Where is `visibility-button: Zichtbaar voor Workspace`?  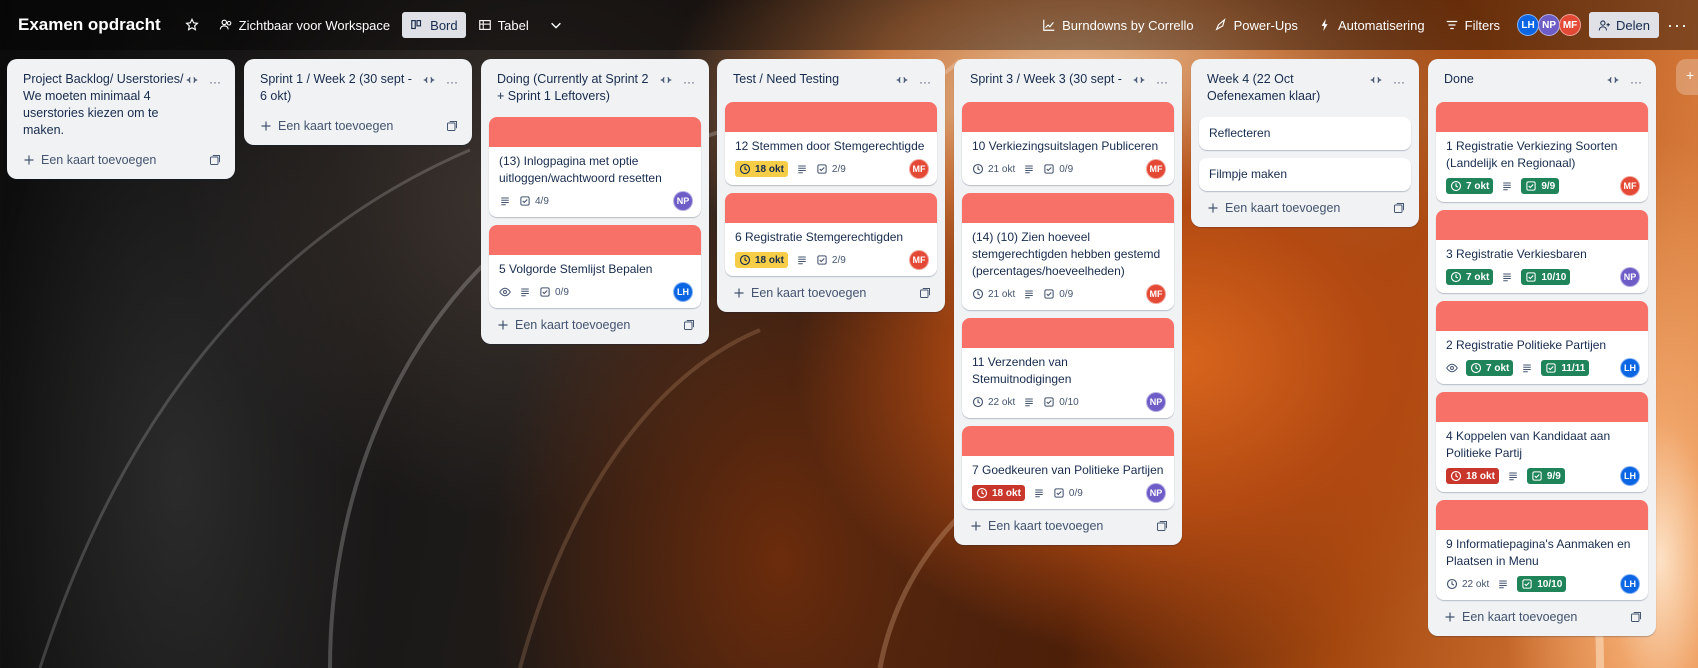 visibility-button: Zichtbaar voor Workspace is located at coordinates (305, 25).